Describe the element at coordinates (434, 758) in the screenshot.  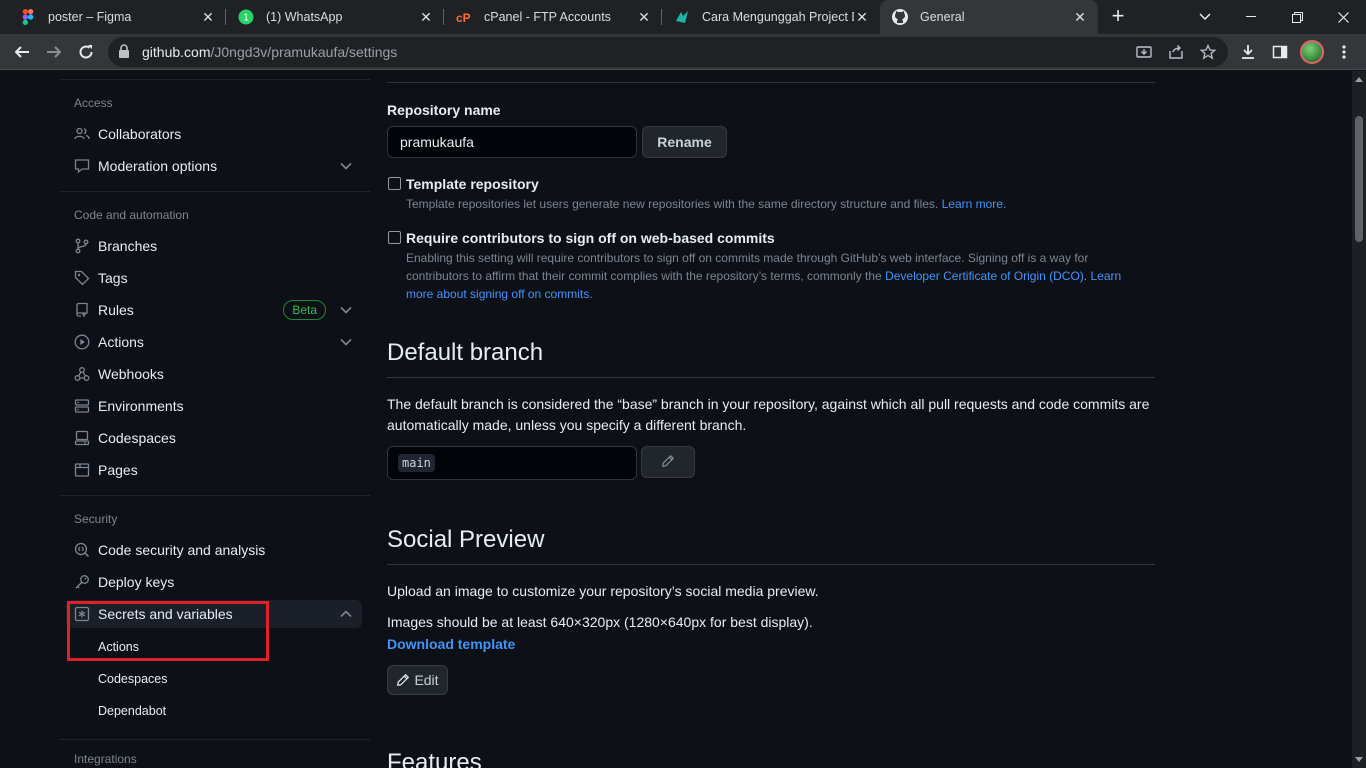
I see `features-heading: Features` at that location.